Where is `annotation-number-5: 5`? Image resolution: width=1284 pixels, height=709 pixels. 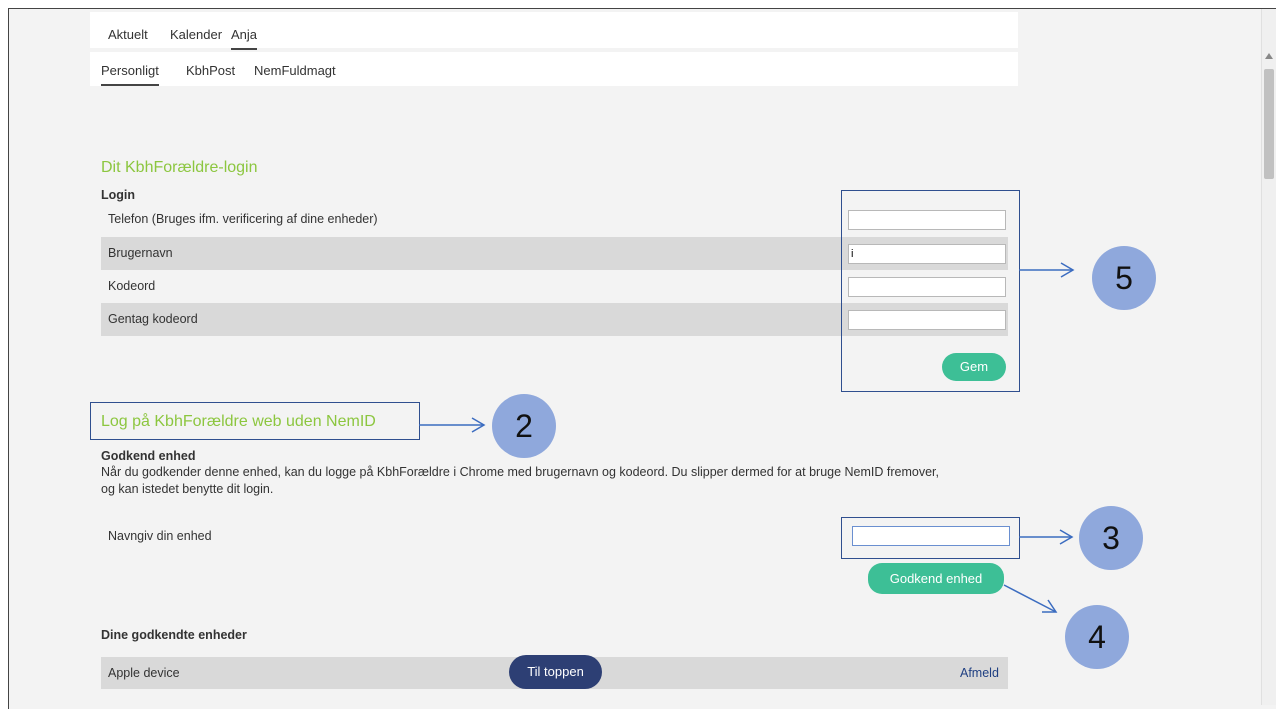
annotation-number-5: 5 is located at coordinates (1124, 278).